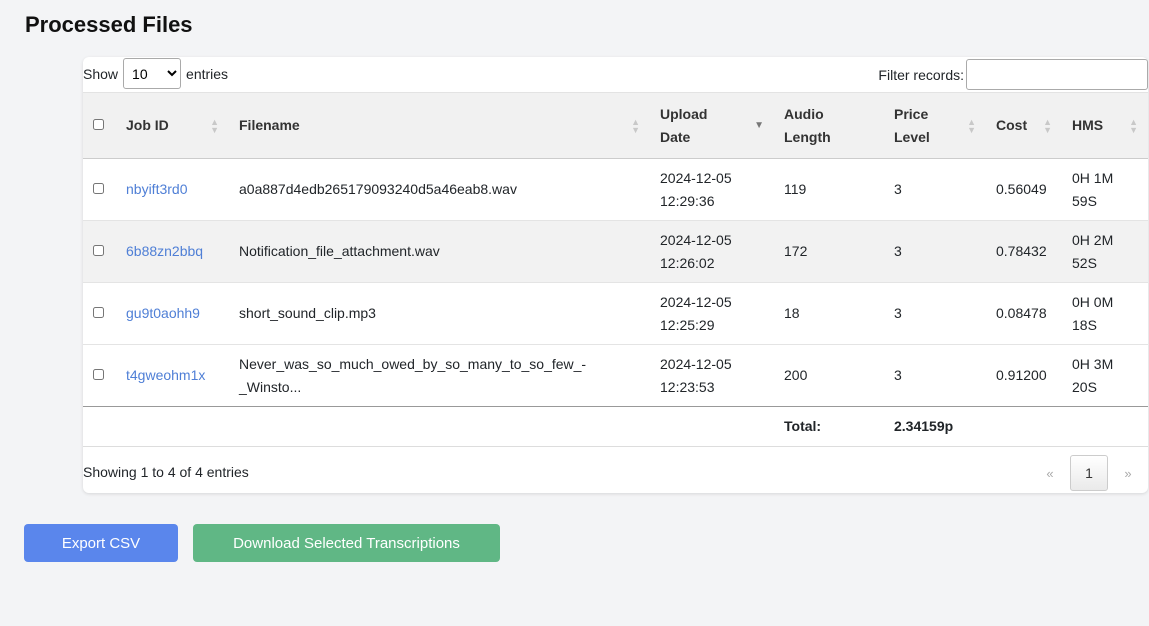 Image resolution: width=1149 pixels, height=626 pixels. What do you see at coordinates (795, 189) in the screenshot?
I see `audio-length-cell: 119` at bounding box center [795, 189].